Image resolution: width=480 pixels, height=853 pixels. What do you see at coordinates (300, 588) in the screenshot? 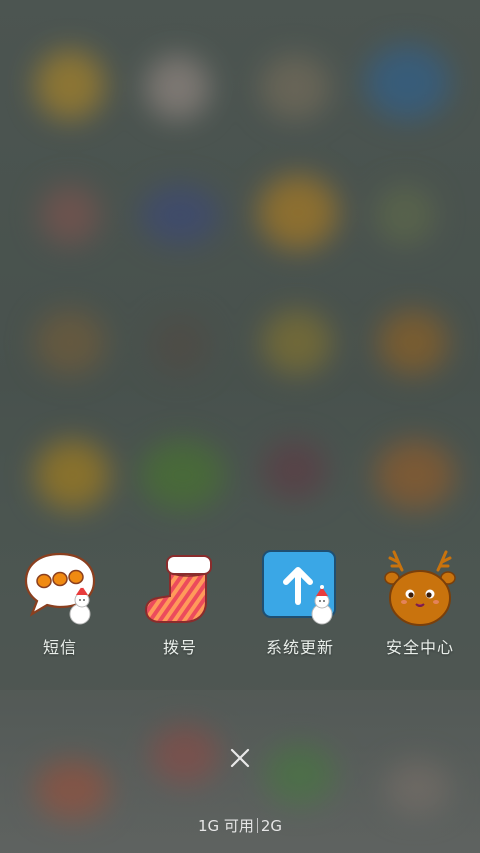
I see `system-update-arrow-icon` at bounding box center [300, 588].